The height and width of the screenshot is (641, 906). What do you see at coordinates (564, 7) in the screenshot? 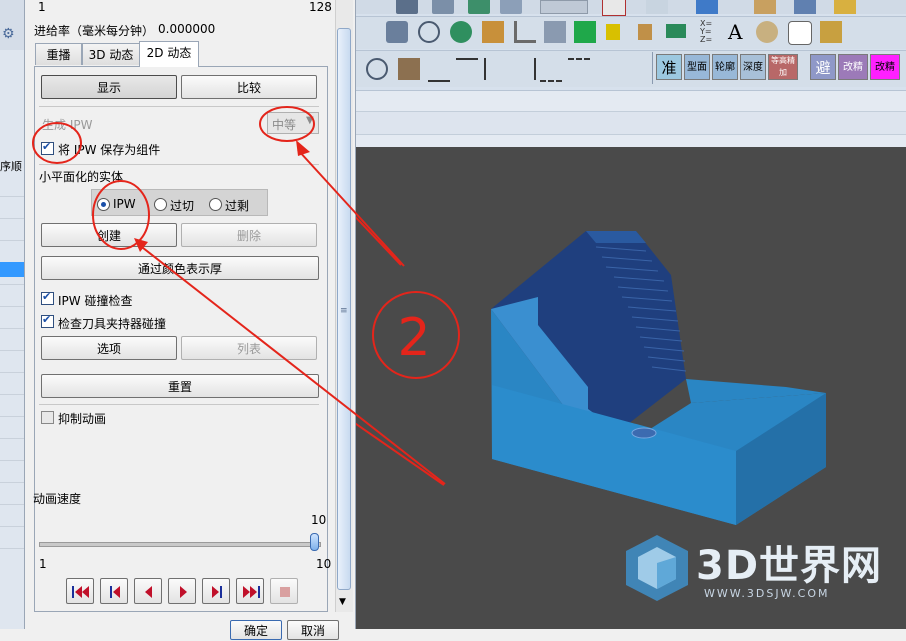
I see `dropdown-field` at bounding box center [564, 7].